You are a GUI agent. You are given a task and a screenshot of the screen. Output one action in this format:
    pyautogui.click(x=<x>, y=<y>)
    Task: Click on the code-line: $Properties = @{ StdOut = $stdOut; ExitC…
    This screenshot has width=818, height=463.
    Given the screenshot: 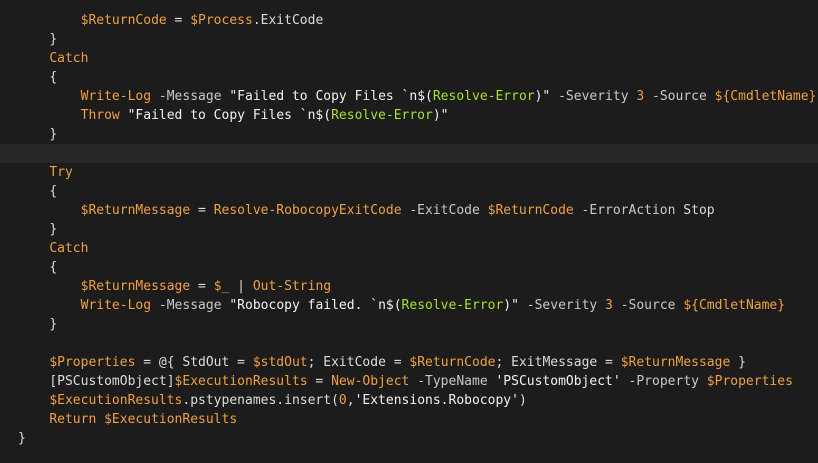 What is the action you would take?
    pyautogui.click(x=409, y=362)
    